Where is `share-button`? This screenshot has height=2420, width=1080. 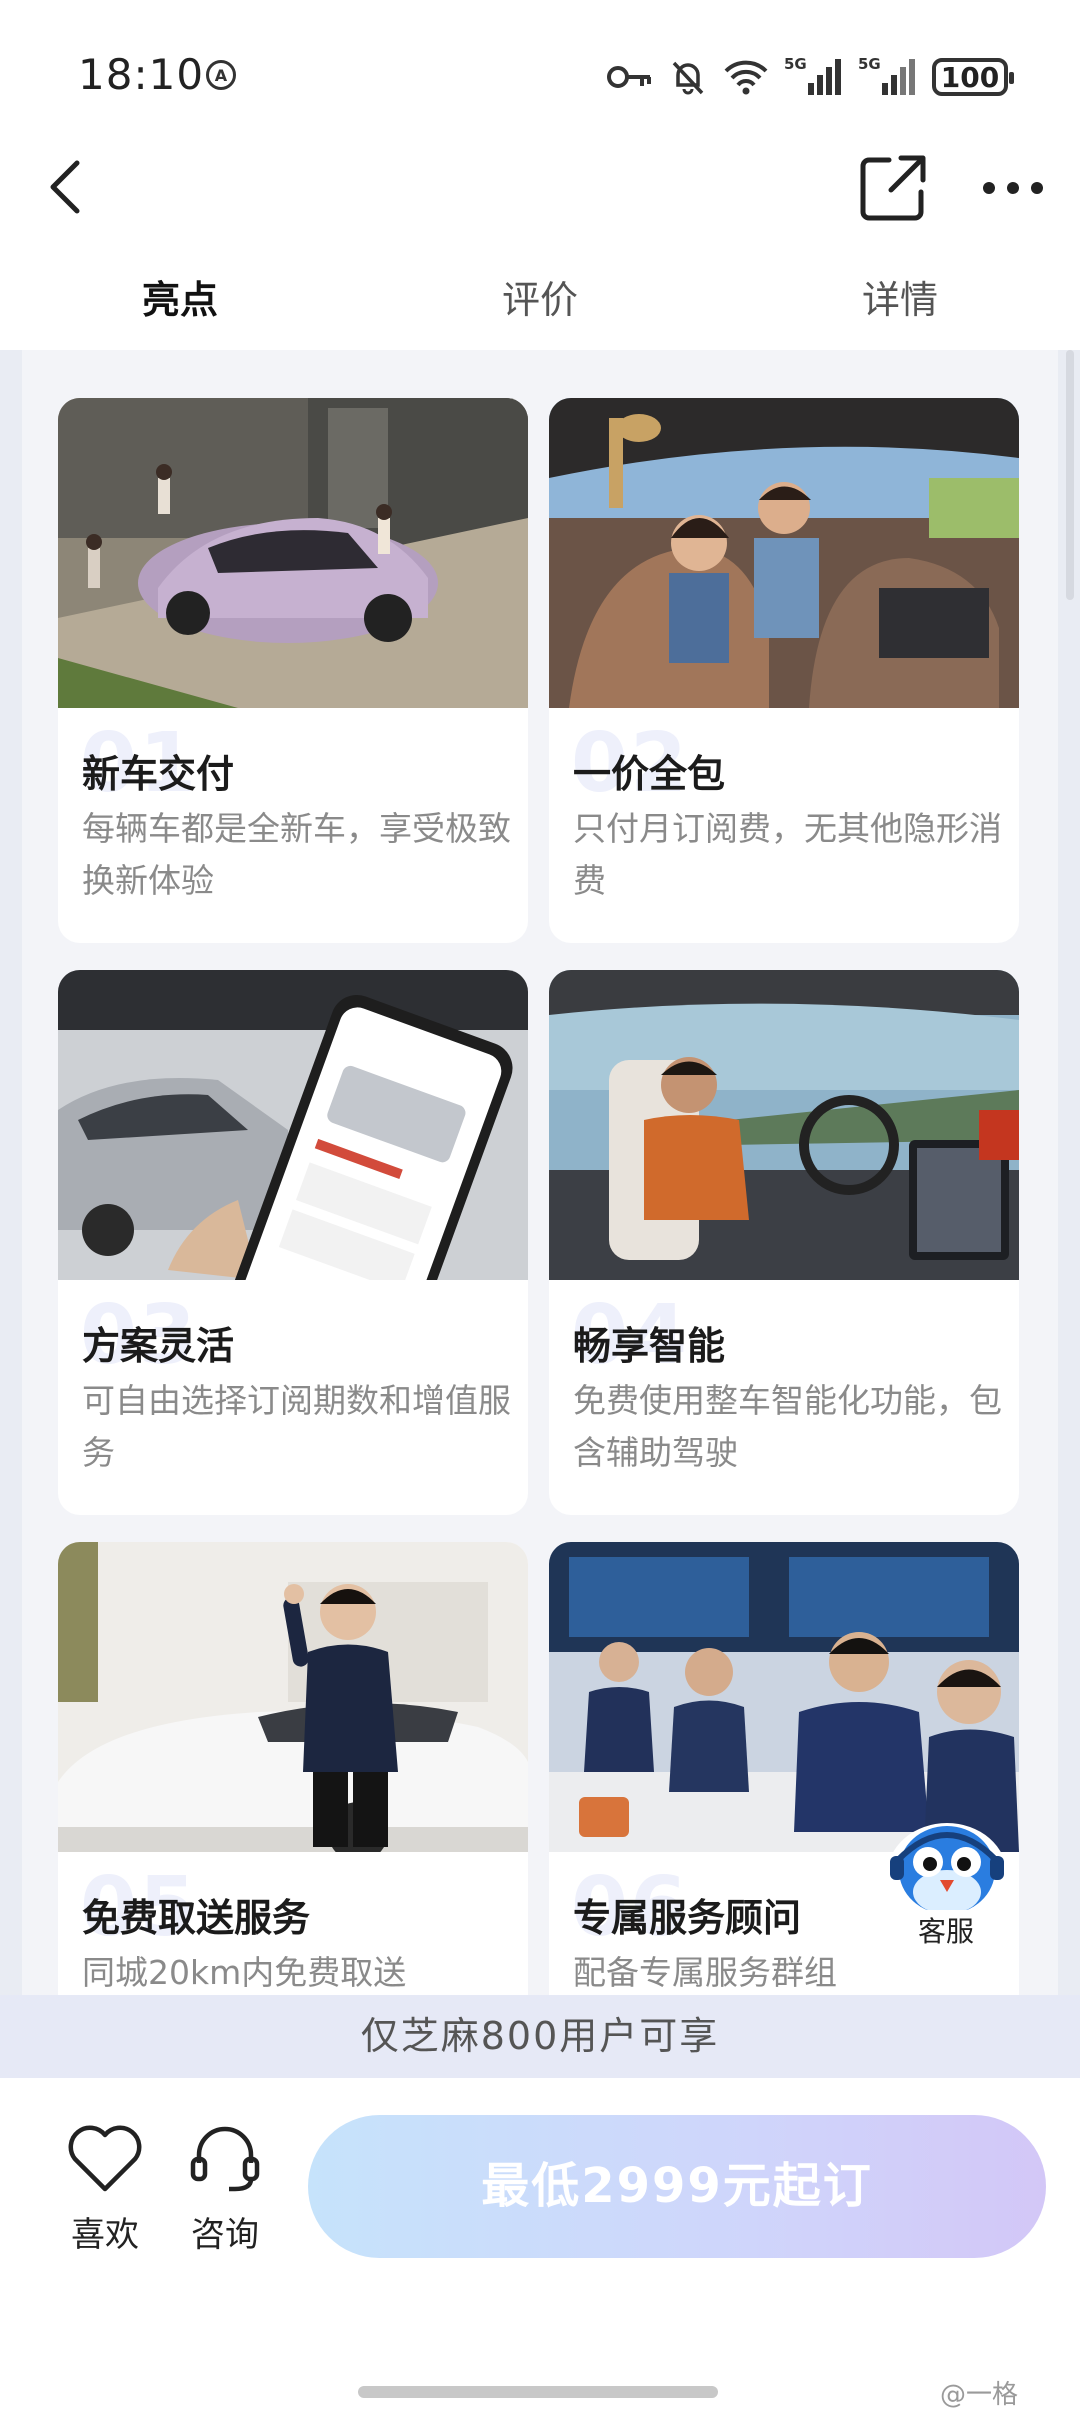
share-button is located at coordinates (893, 188).